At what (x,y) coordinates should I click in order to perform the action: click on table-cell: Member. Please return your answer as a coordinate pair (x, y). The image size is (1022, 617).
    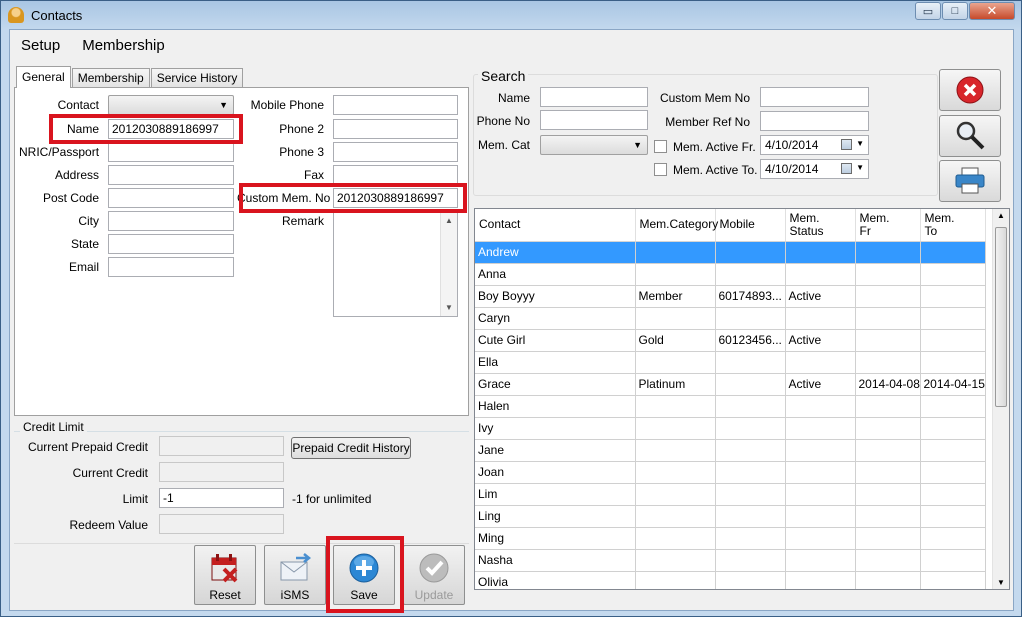
    Looking at the image, I should click on (675, 296).